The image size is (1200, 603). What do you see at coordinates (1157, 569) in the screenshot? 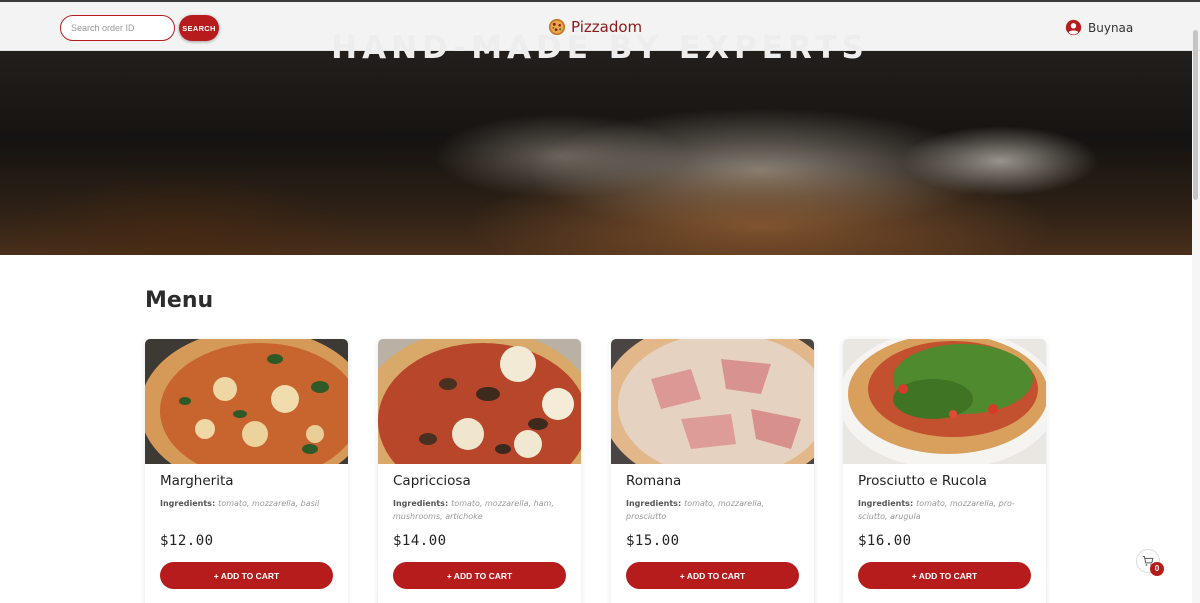
I see `cart-count-badge: 0` at bounding box center [1157, 569].